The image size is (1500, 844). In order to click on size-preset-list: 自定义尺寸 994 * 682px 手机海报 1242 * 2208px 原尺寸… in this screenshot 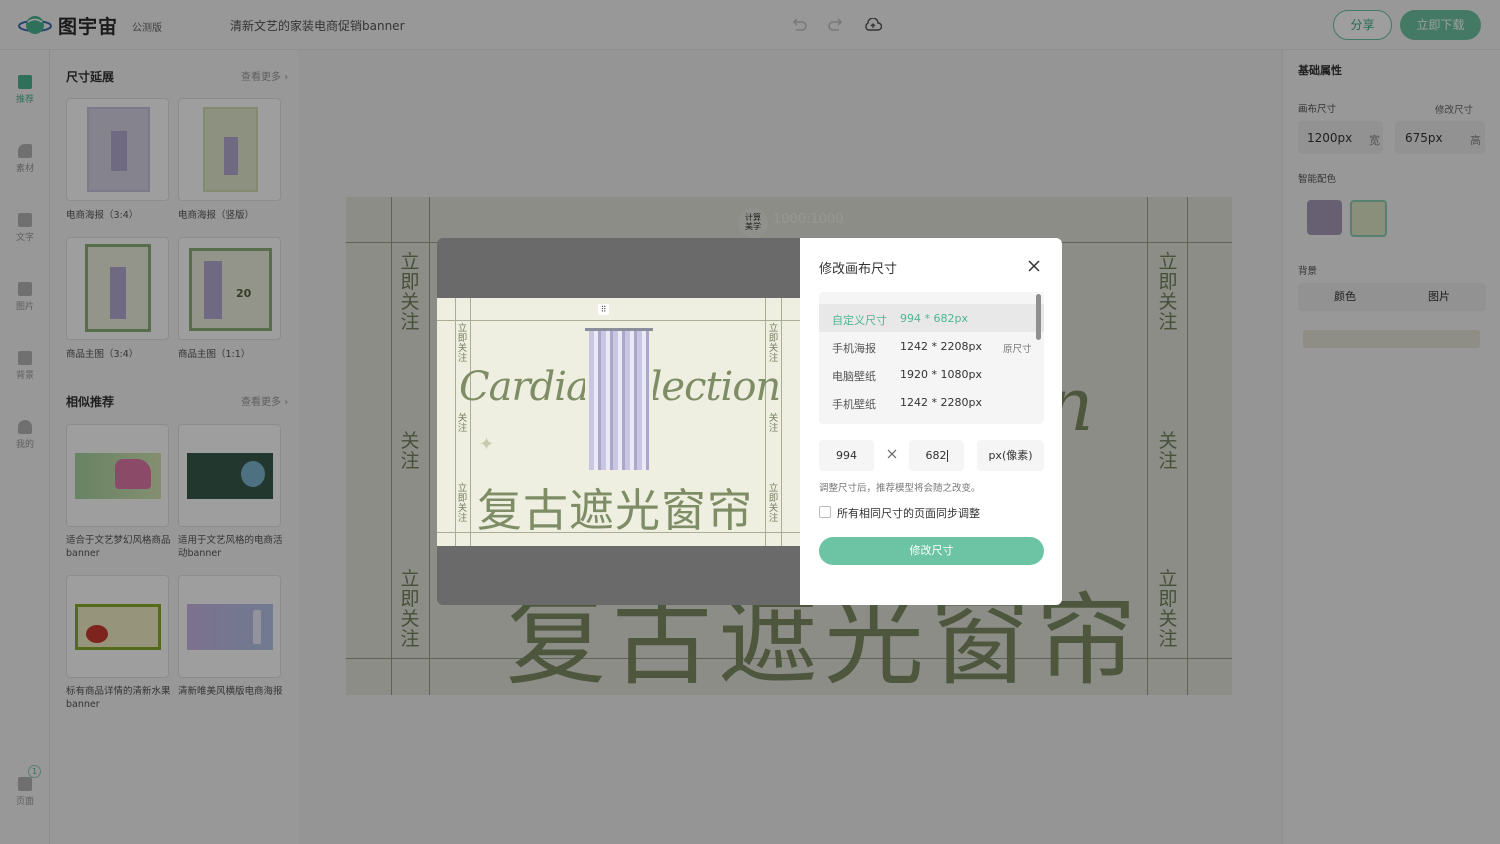, I will do `click(931, 358)`.